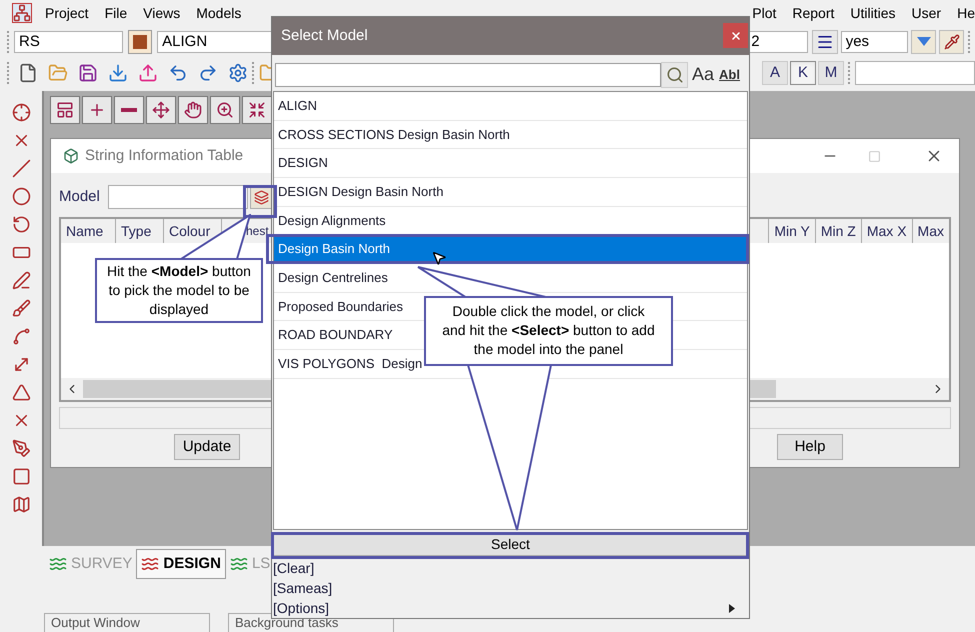 This screenshot has width=975, height=632. Describe the element at coordinates (67, 13) in the screenshot. I see `menu-item: Project` at that location.